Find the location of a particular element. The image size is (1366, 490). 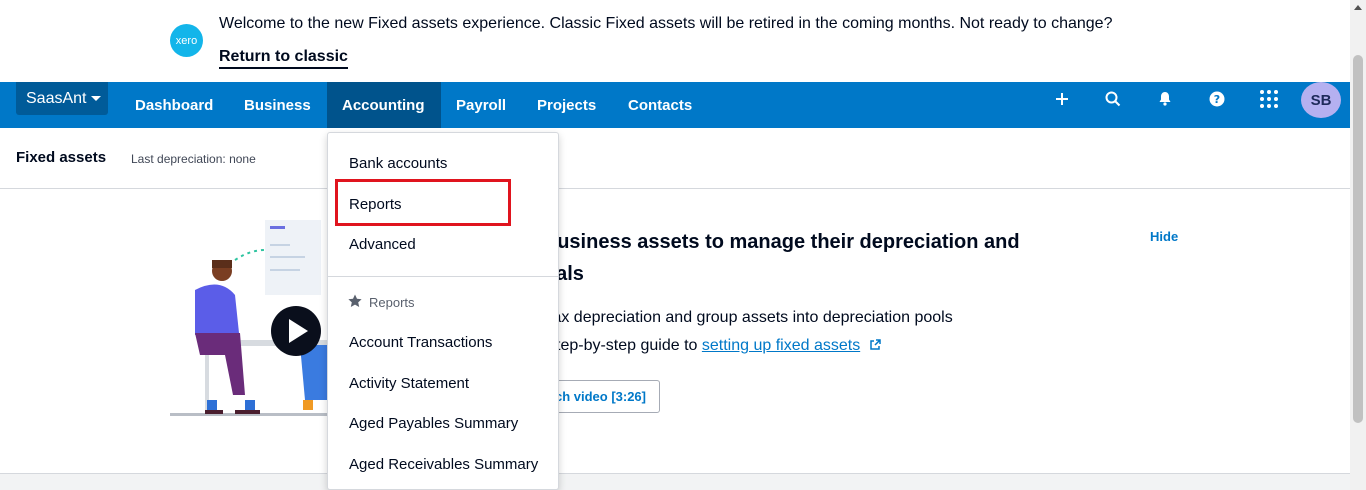

org-switcher: SaasAnt is located at coordinates (62, 98).